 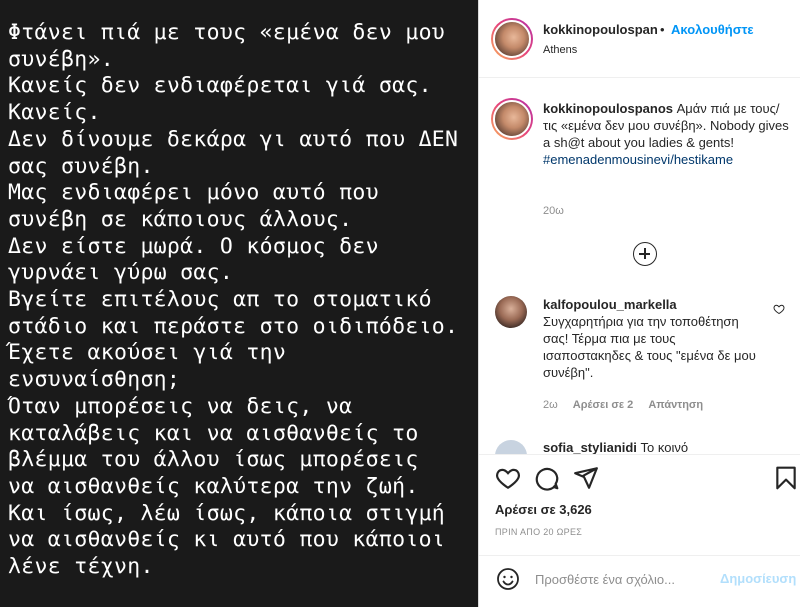 What do you see at coordinates (610, 304) in the screenshot?
I see `comment-username: kalfopoulou_markella` at bounding box center [610, 304].